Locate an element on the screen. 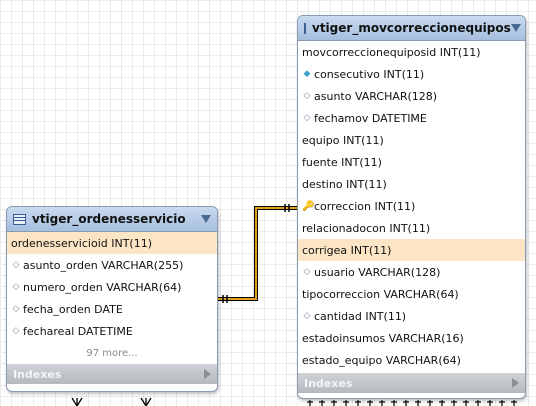  column-label: fuente INT(11) is located at coordinates (342, 162).